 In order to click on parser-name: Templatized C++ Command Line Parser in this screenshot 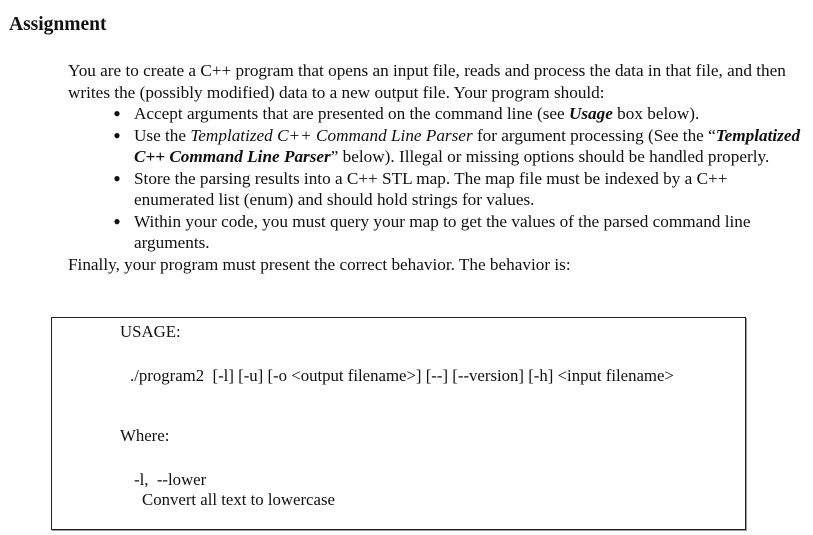, I will do `click(331, 135)`.